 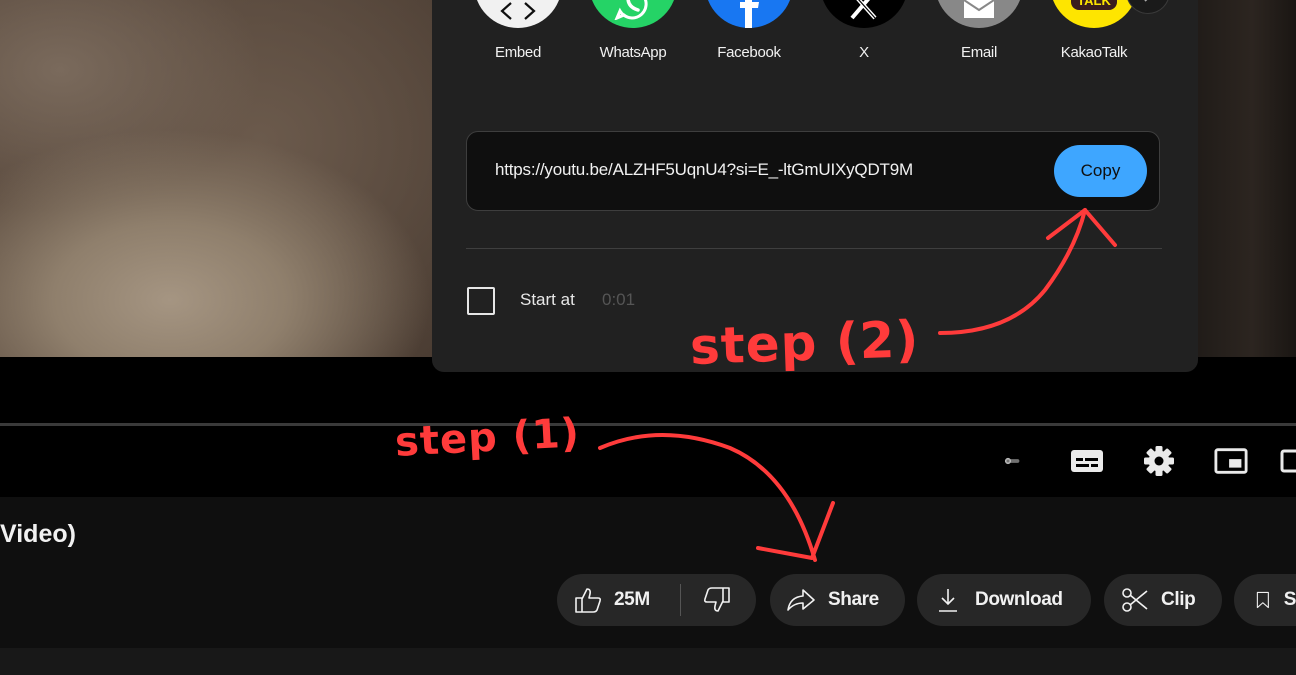 What do you see at coordinates (979, 14) in the screenshot?
I see `email-icon` at bounding box center [979, 14].